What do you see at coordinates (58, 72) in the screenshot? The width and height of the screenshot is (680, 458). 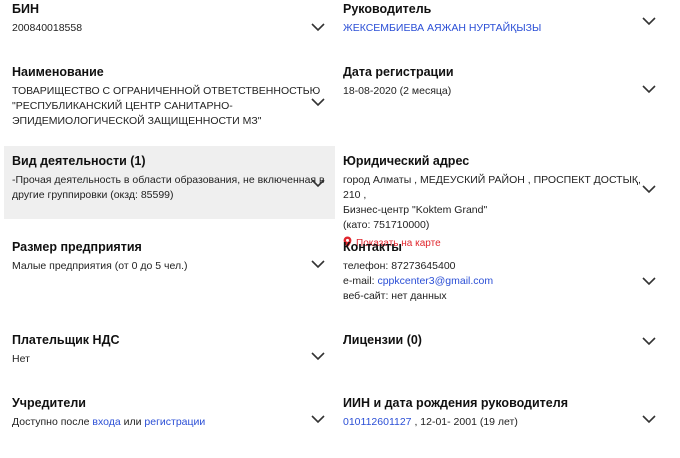 I see `name-label: Наименование` at bounding box center [58, 72].